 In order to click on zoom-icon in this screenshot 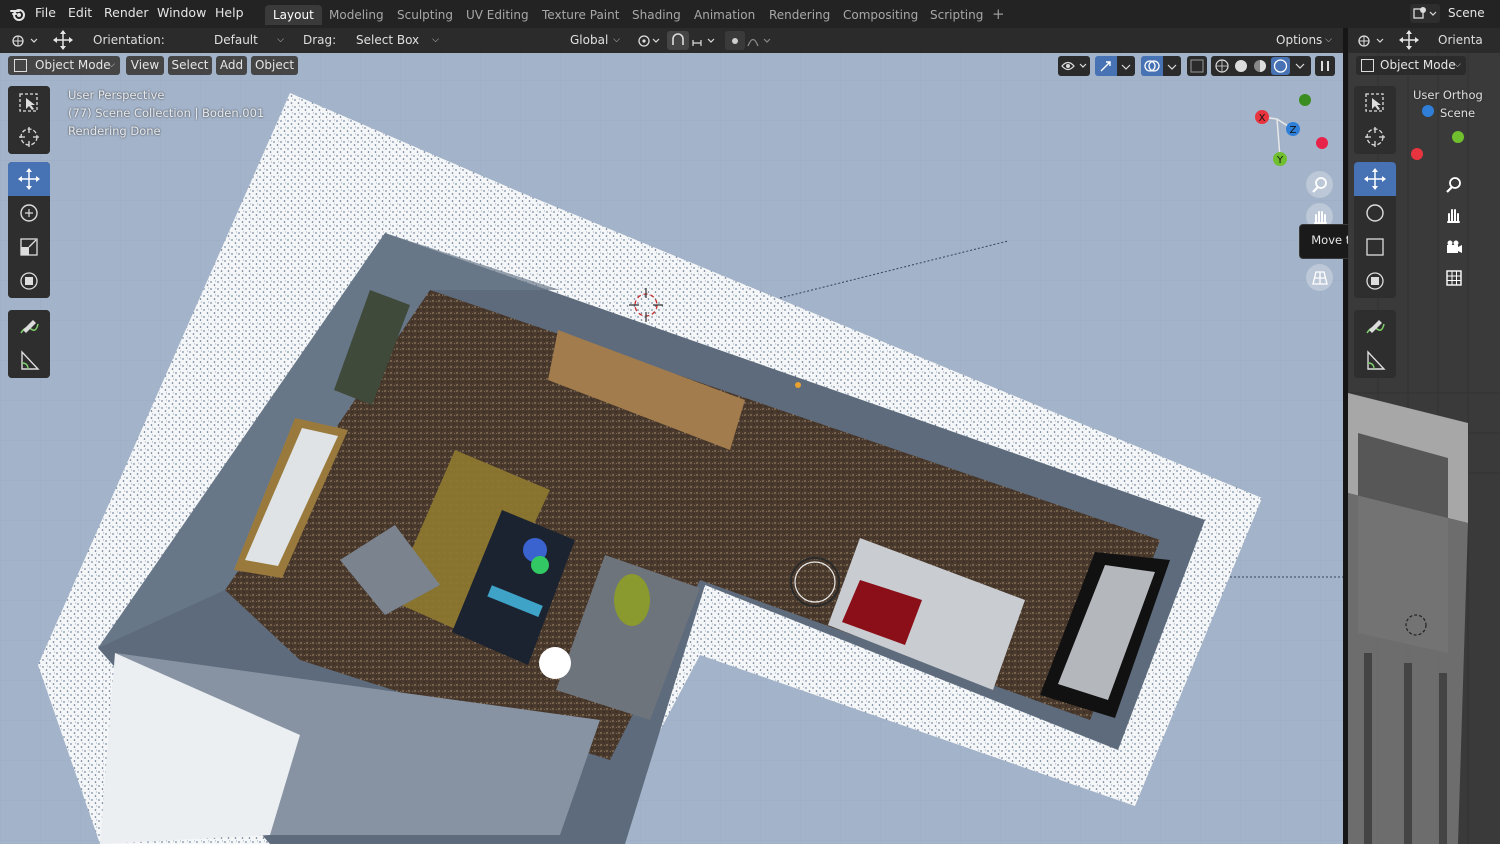, I will do `click(1454, 185)`.